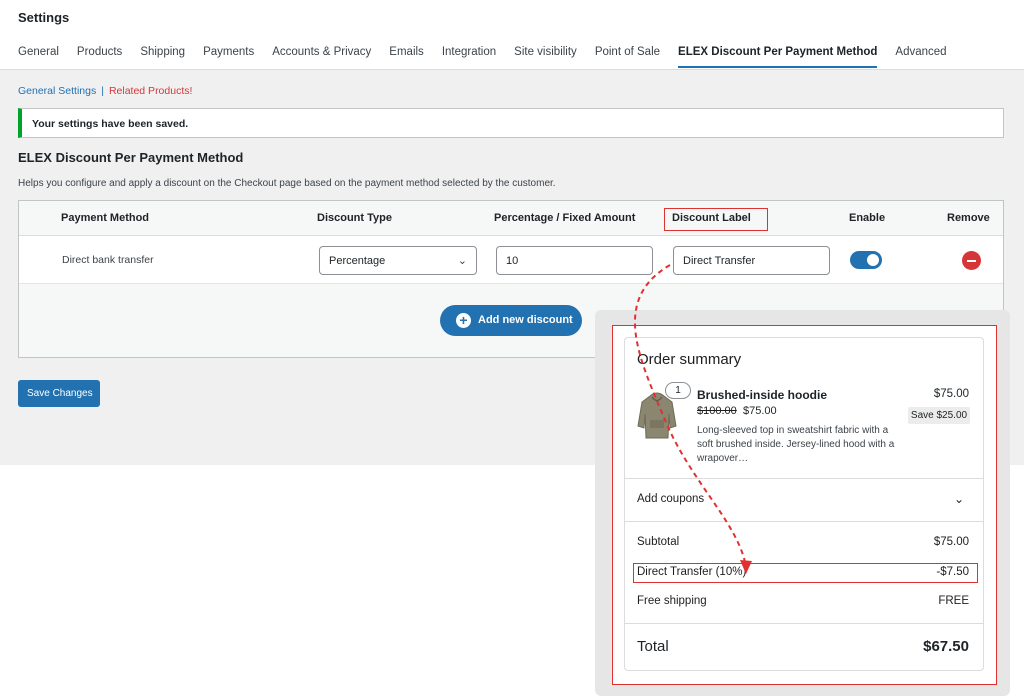 The height and width of the screenshot is (699, 1024). I want to click on discount-label-input: Direct Transfer, so click(751, 260).